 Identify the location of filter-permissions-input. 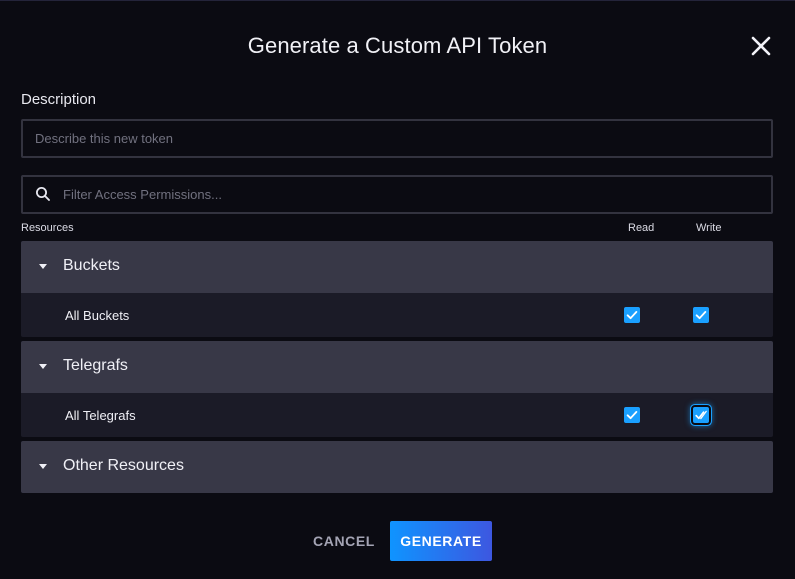
(397, 194).